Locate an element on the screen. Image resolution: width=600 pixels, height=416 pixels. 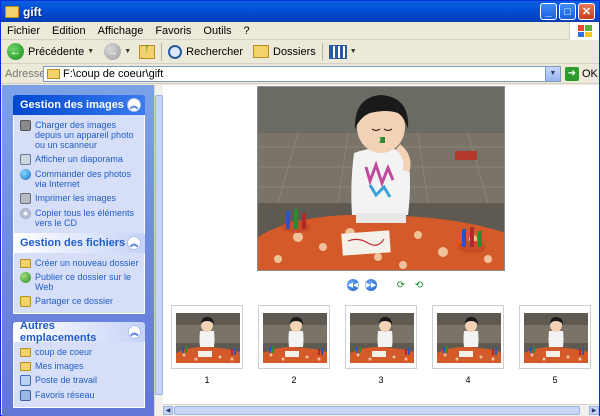
menu-favoris: Favoris is located at coordinates (173, 31).